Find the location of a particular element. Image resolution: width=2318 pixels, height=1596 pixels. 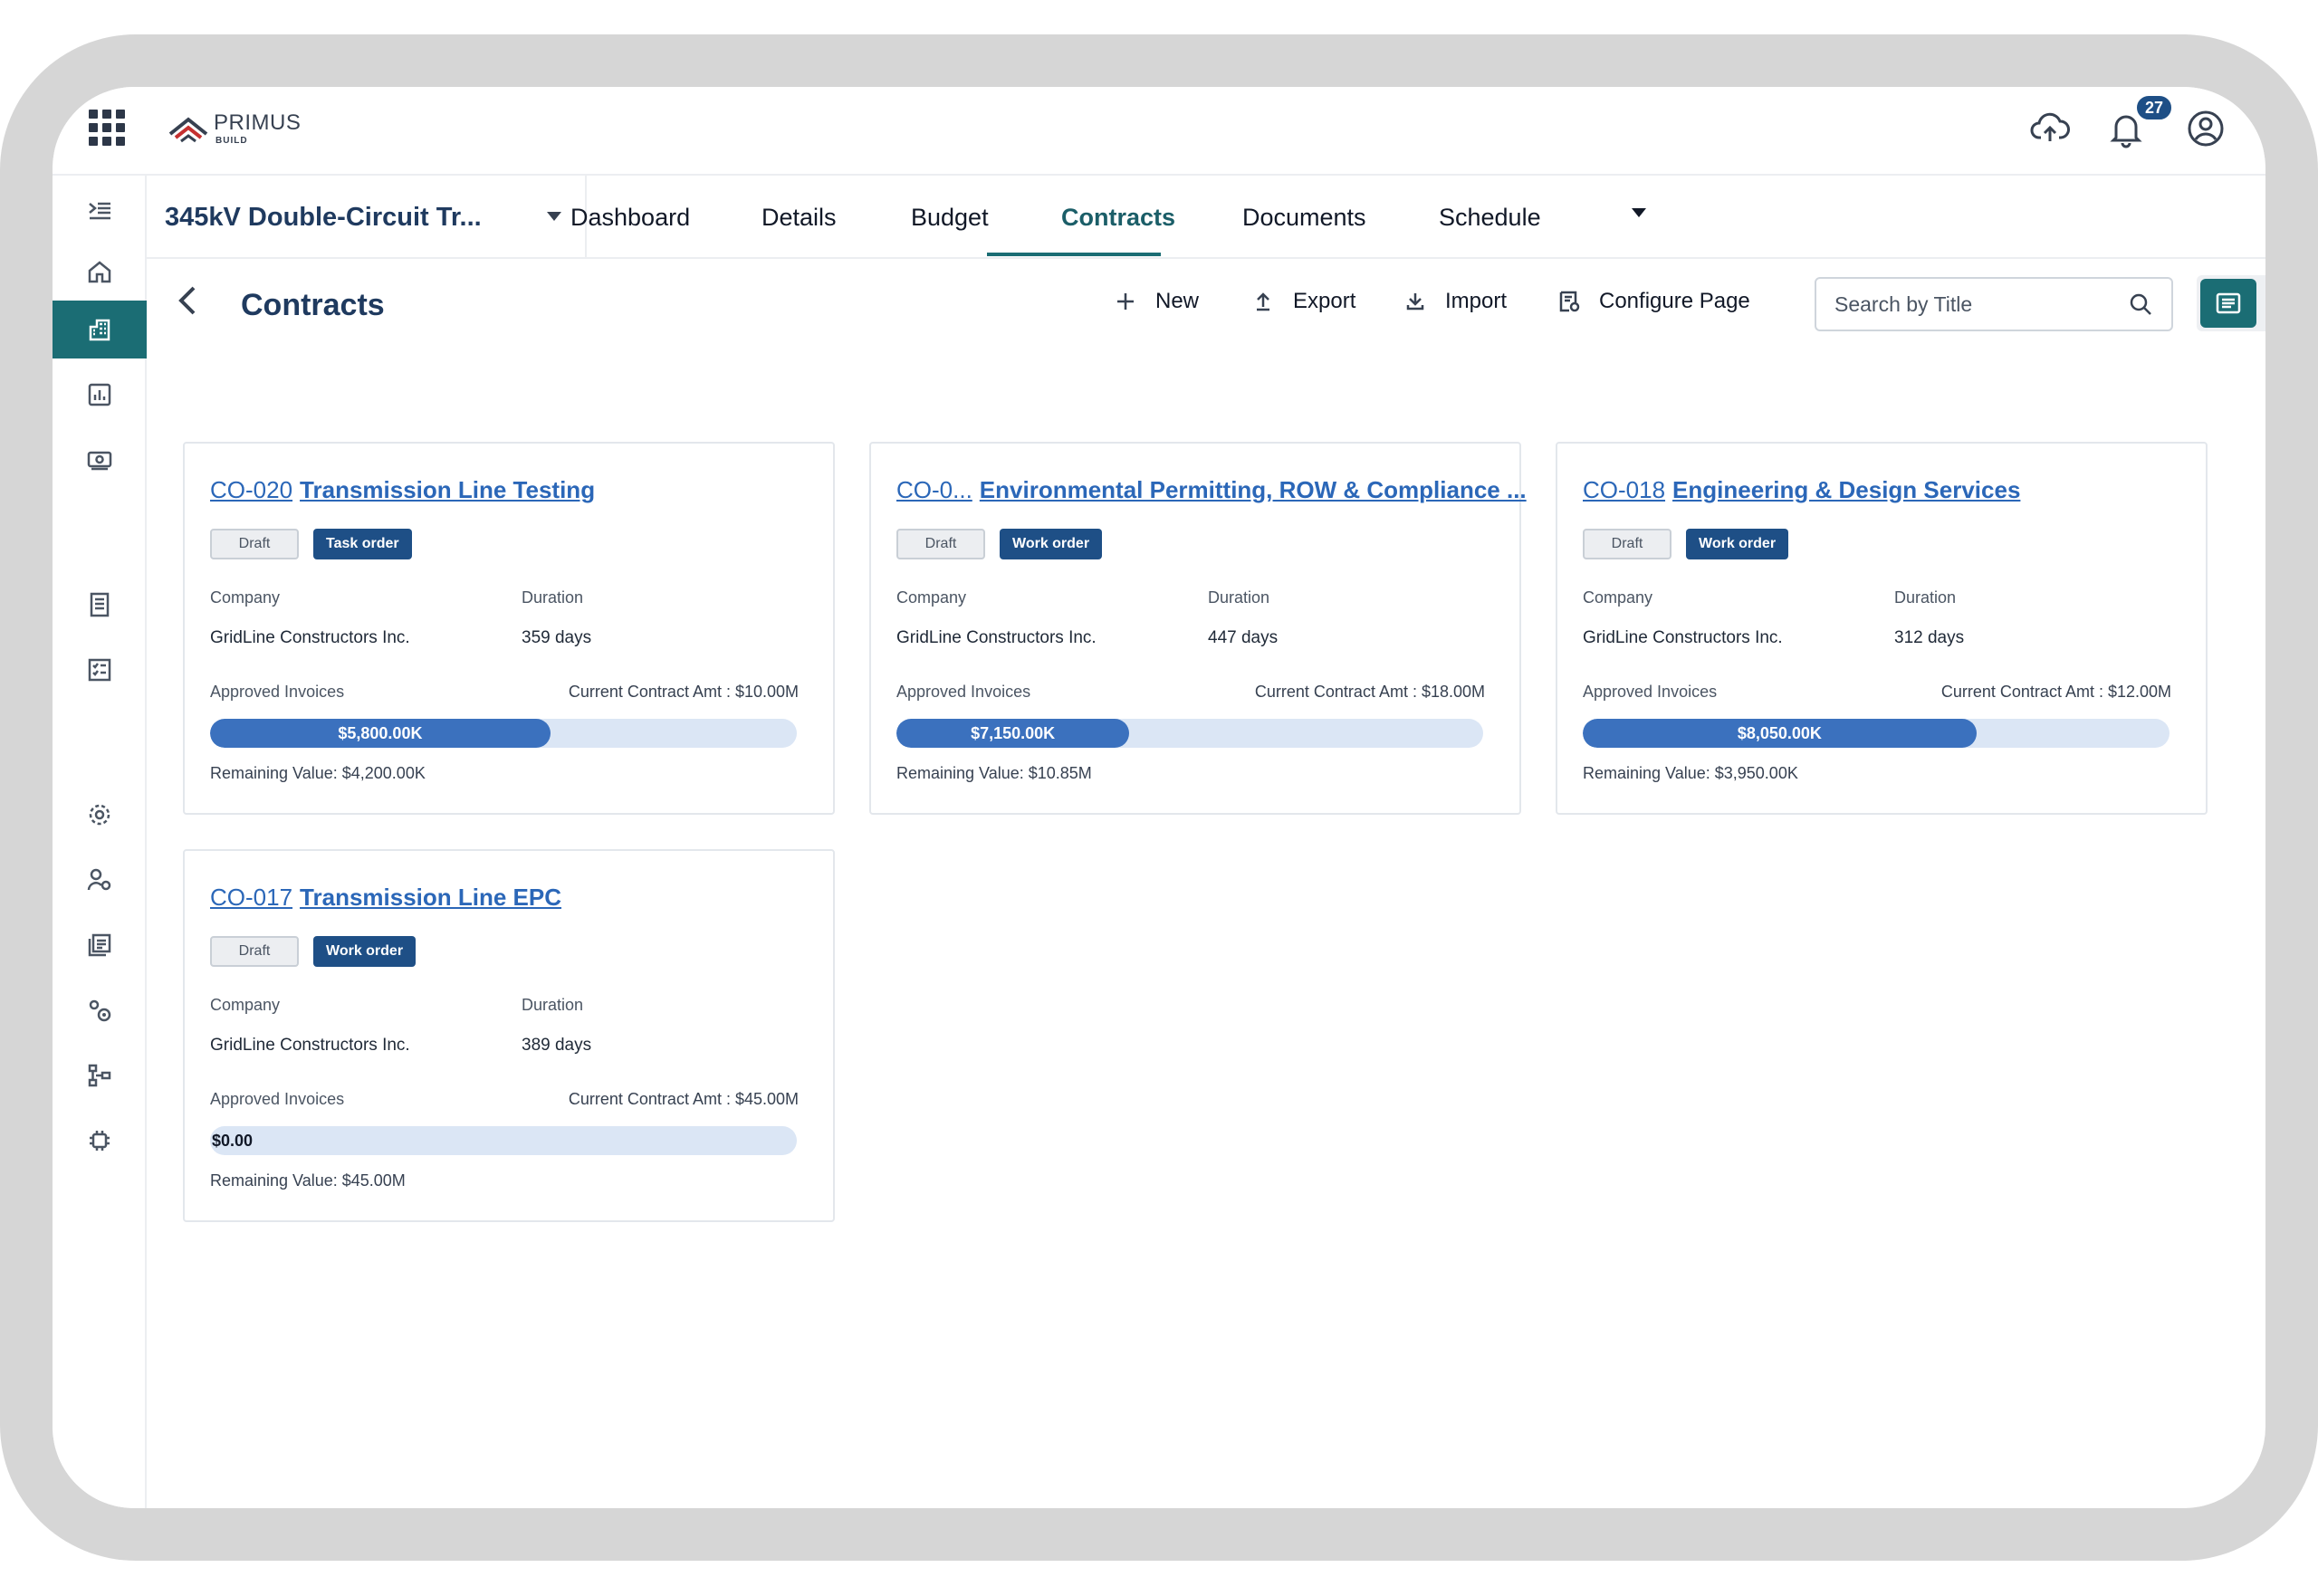

duration-value: 447 days is located at coordinates (1244, 637).